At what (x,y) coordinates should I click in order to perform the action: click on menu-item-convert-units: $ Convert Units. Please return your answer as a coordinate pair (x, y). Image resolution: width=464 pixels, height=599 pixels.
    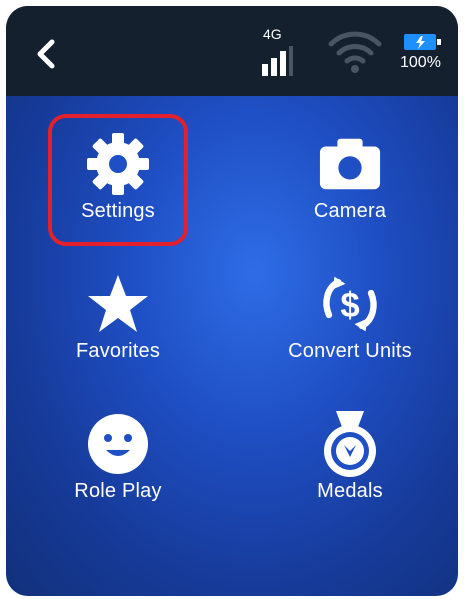
    Looking at the image, I should click on (350, 318).